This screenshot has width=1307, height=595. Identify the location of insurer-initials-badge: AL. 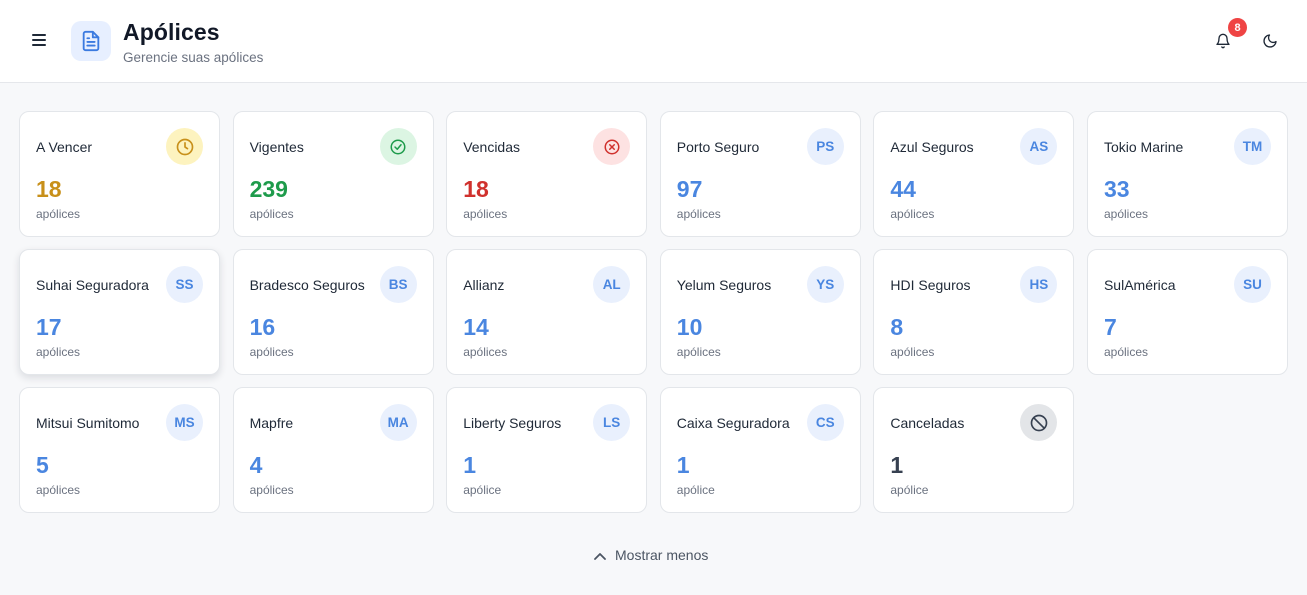
(612, 284).